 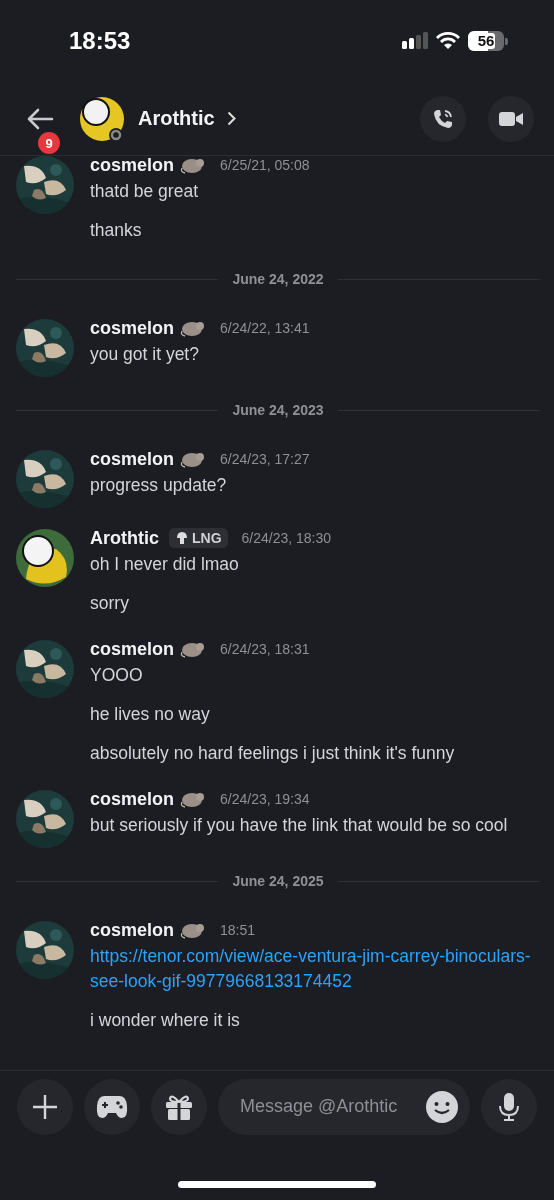 What do you see at coordinates (144, 191) in the screenshot?
I see `message-text: thatd be great` at bounding box center [144, 191].